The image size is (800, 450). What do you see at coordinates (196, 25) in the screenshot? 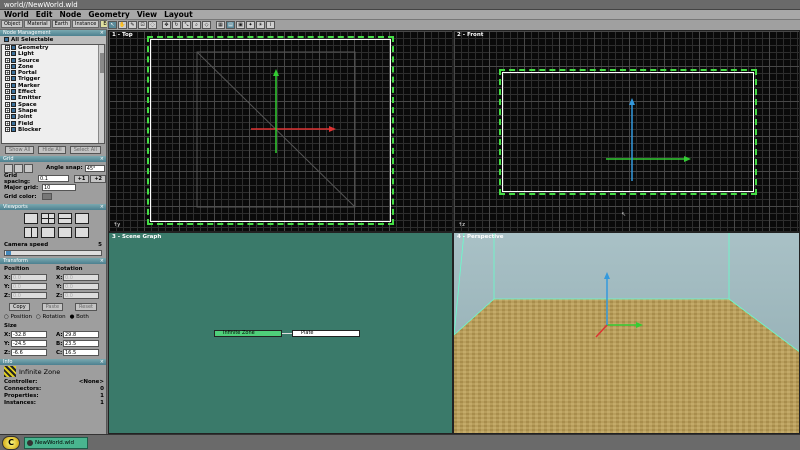
I see `zoom-icon: ⌕` at bounding box center [196, 25].